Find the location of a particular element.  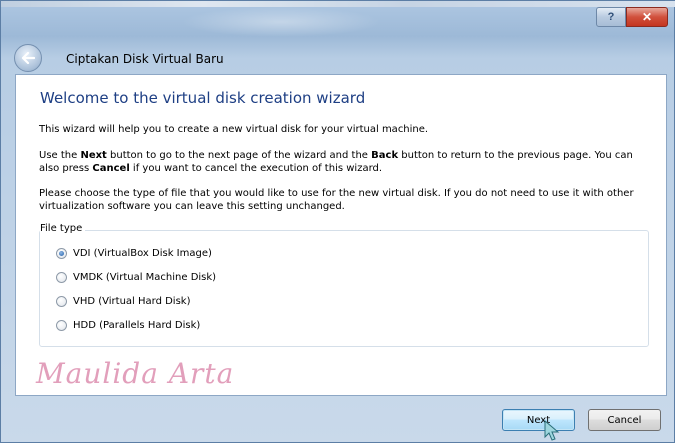

radio-label: VHD (Virtual Hard Disk) is located at coordinates (132, 301).